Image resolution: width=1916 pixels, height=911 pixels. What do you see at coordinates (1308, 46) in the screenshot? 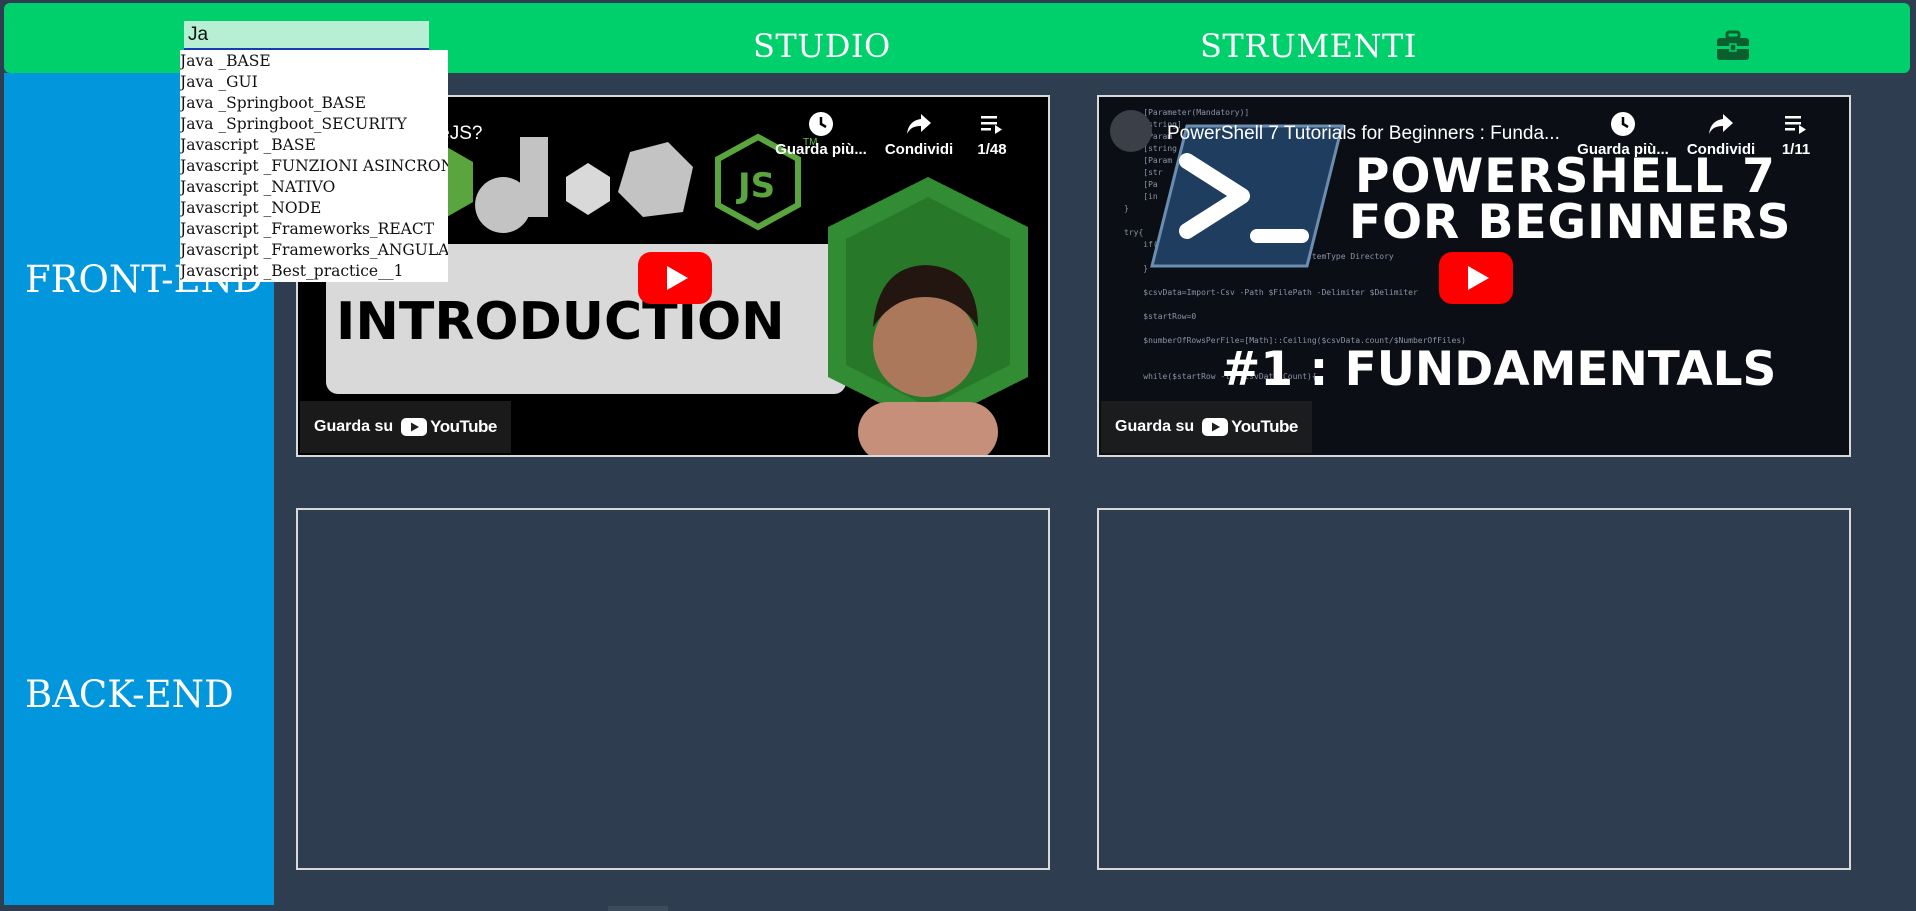
I see `nav-link-strumenti: STRUMENTI` at bounding box center [1308, 46].